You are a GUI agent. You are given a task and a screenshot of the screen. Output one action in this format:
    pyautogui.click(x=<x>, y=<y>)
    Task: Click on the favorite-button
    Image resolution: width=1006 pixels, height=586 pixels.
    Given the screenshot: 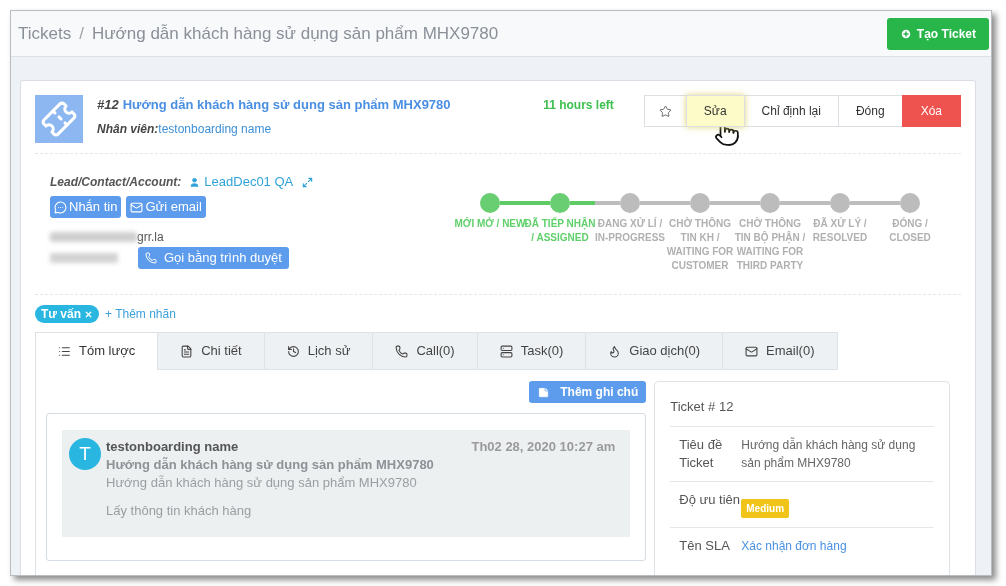 What is the action you would take?
    pyautogui.click(x=665, y=111)
    